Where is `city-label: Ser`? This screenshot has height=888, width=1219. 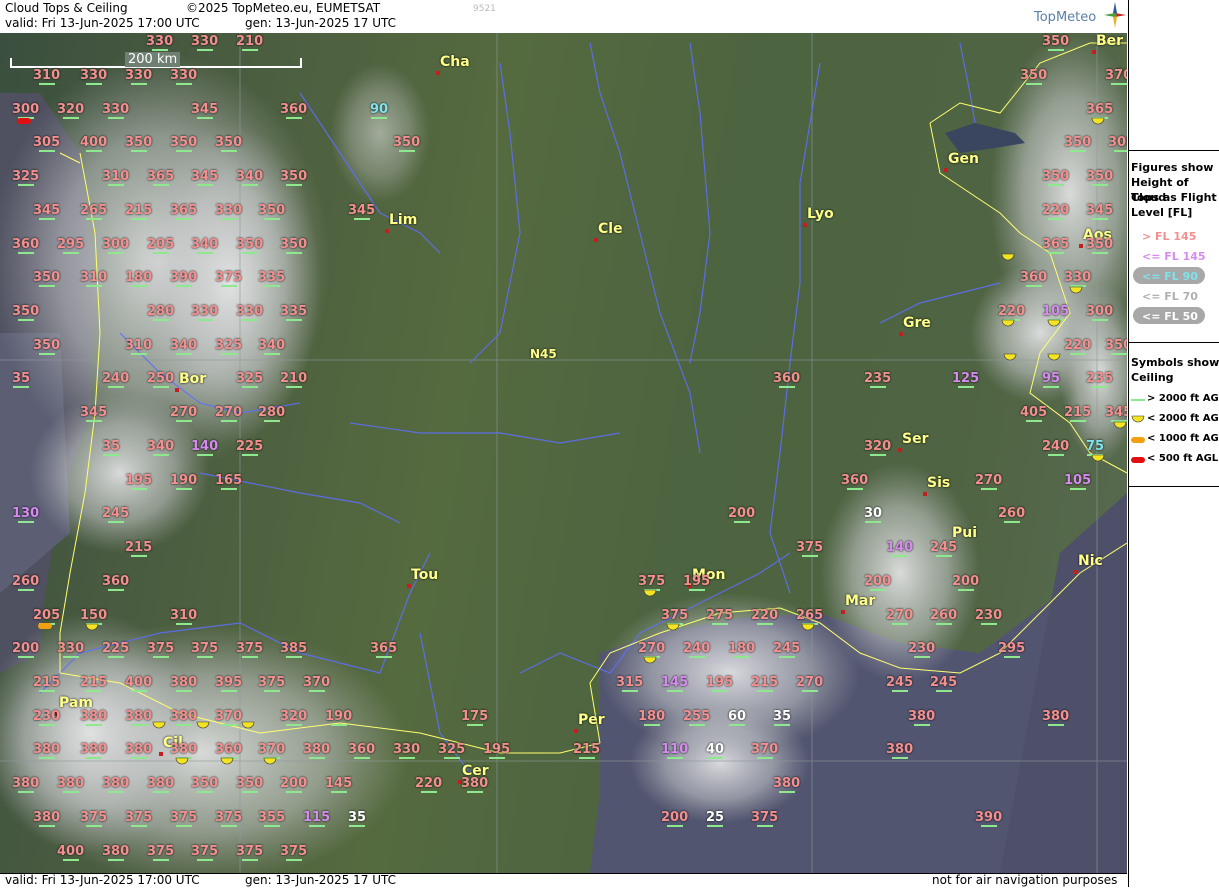 city-label: Ser is located at coordinates (915, 439).